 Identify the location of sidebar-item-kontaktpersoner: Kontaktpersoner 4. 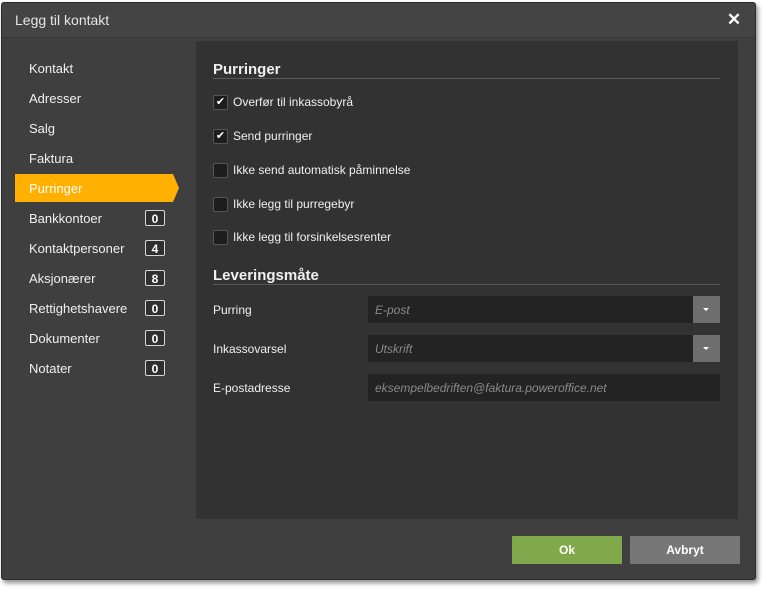
(97, 248).